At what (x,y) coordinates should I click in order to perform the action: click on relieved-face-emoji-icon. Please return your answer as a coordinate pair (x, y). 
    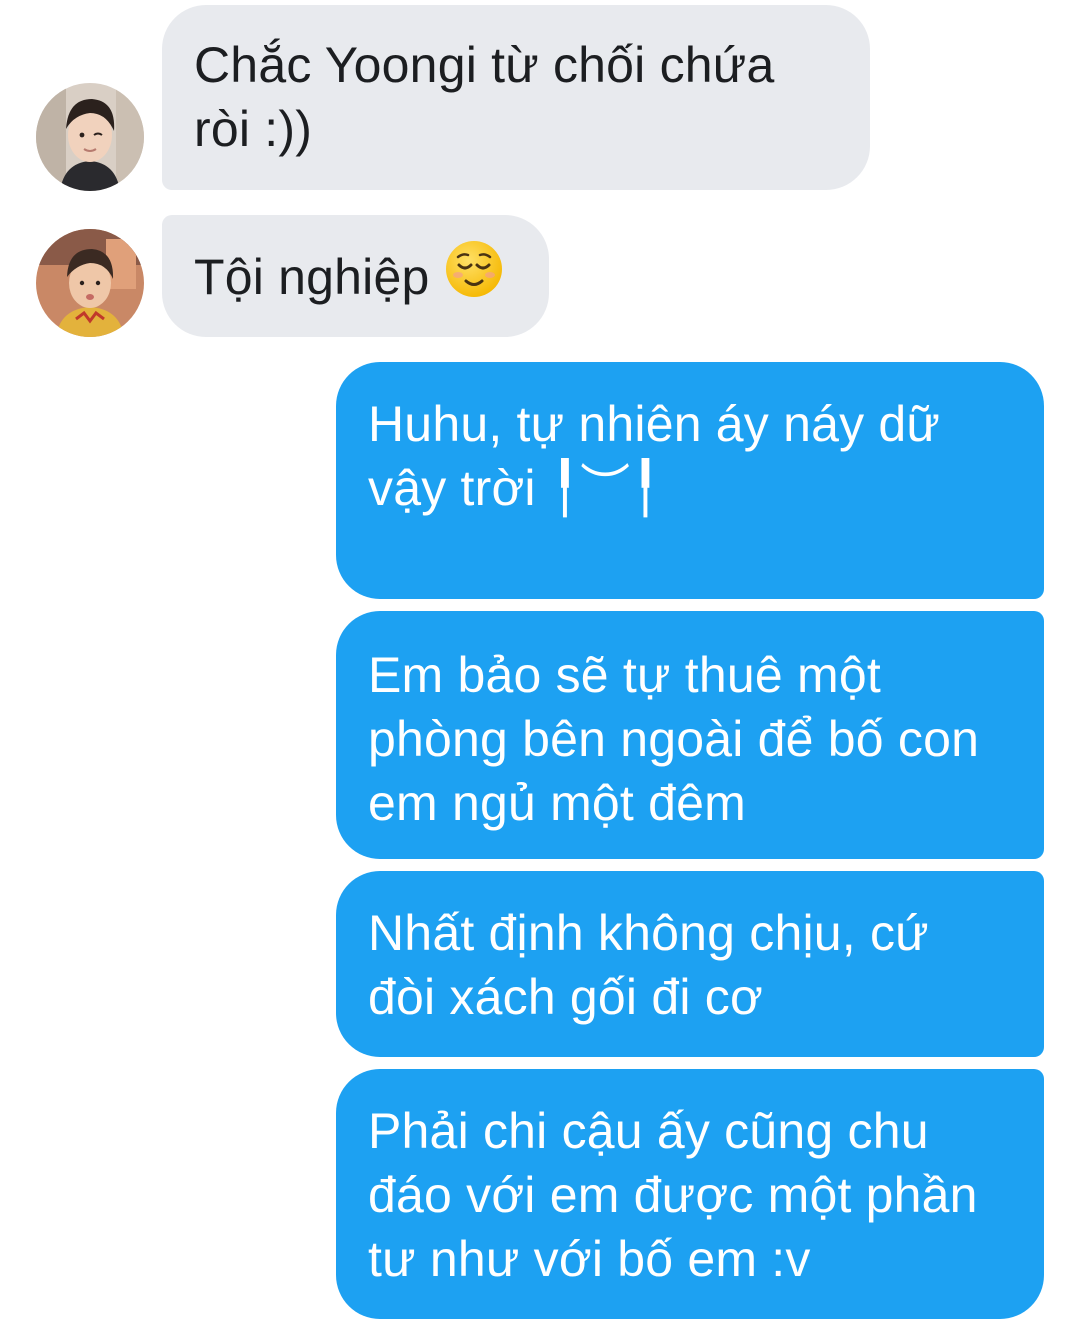
    Looking at the image, I should click on (474, 276).